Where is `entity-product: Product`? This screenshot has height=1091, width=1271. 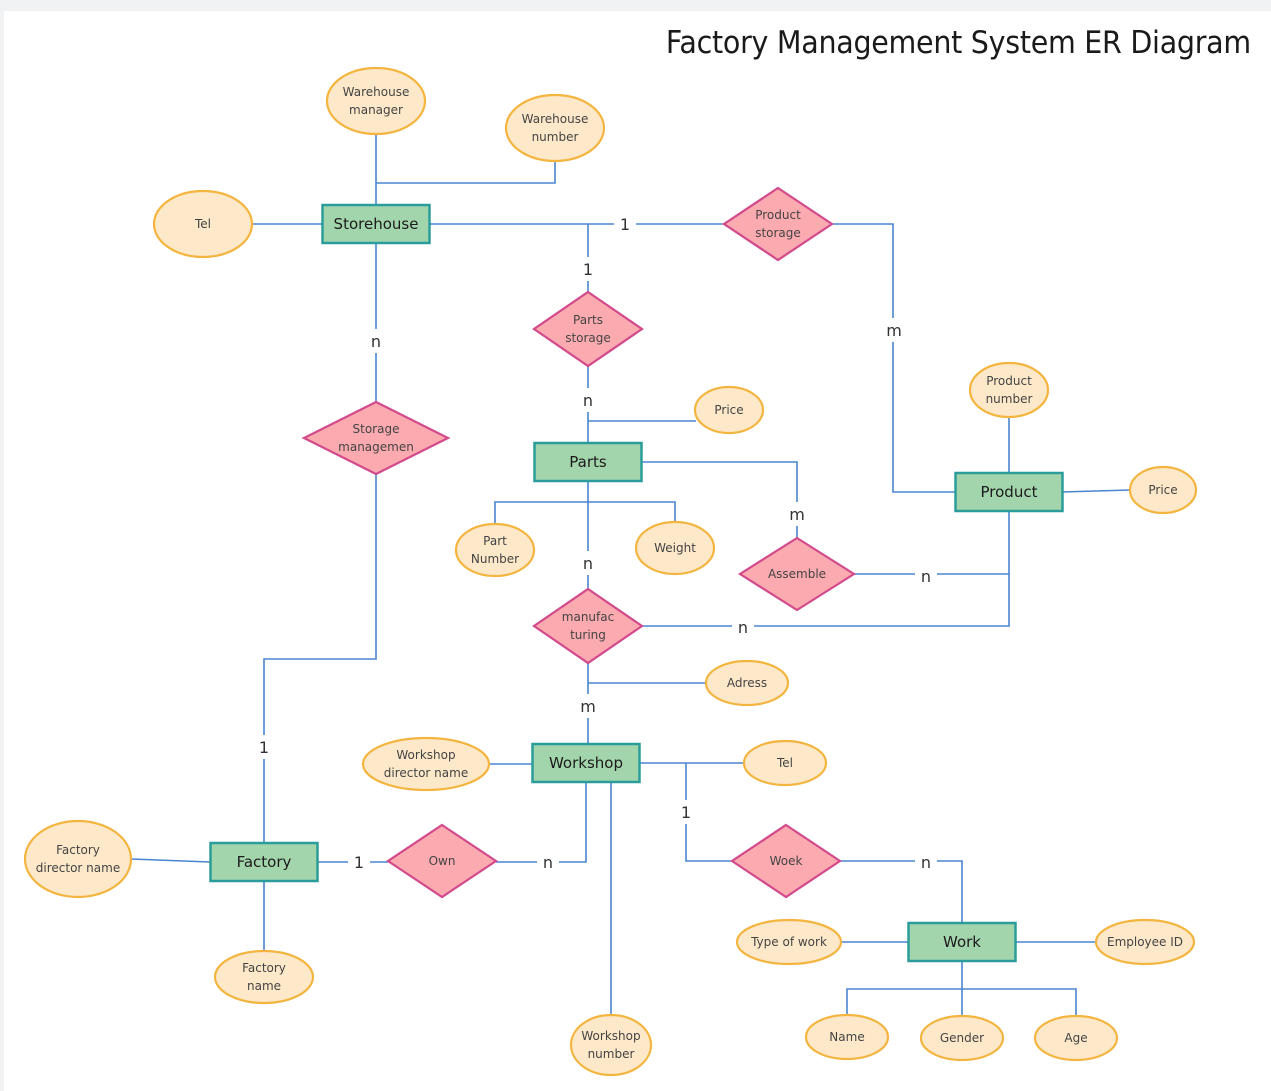
entity-product: Product is located at coordinates (1009, 492).